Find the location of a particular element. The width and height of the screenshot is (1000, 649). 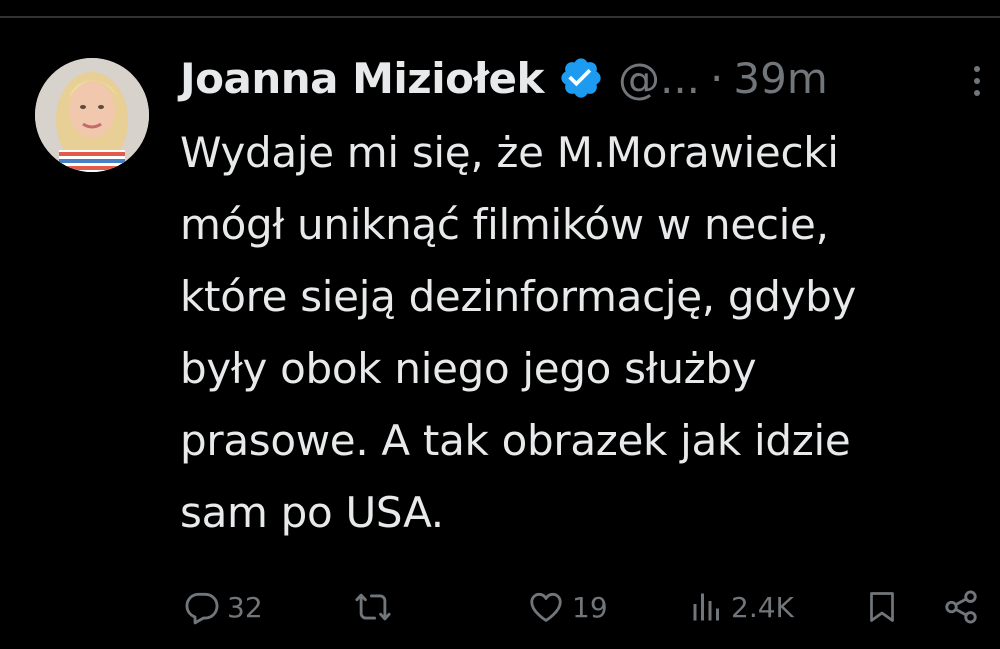

share-button is located at coordinates (961, 607).